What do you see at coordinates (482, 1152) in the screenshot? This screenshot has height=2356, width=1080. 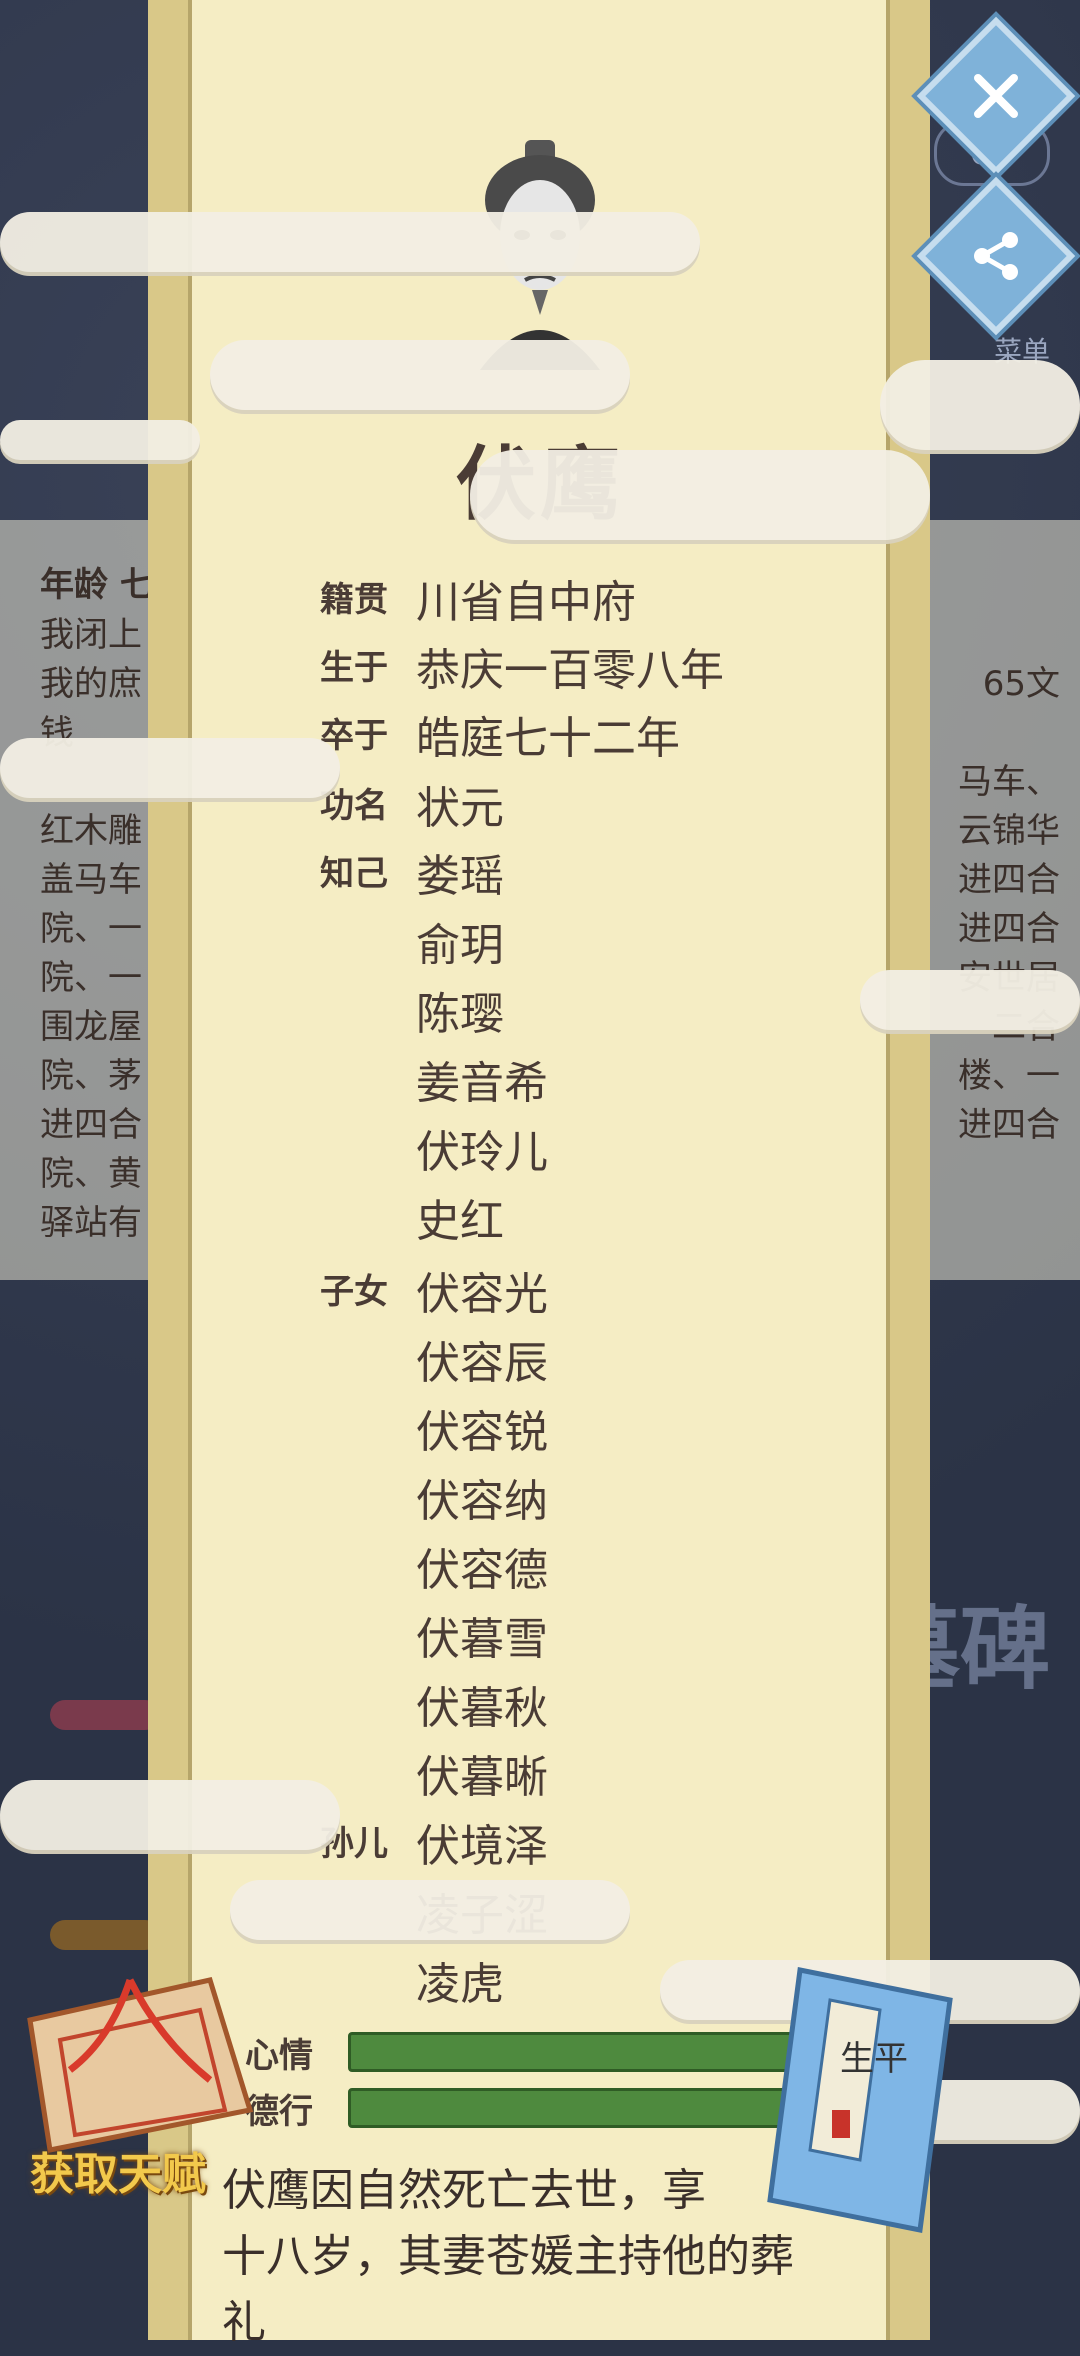 I see `friends-item: 伏玲儿` at bounding box center [482, 1152].